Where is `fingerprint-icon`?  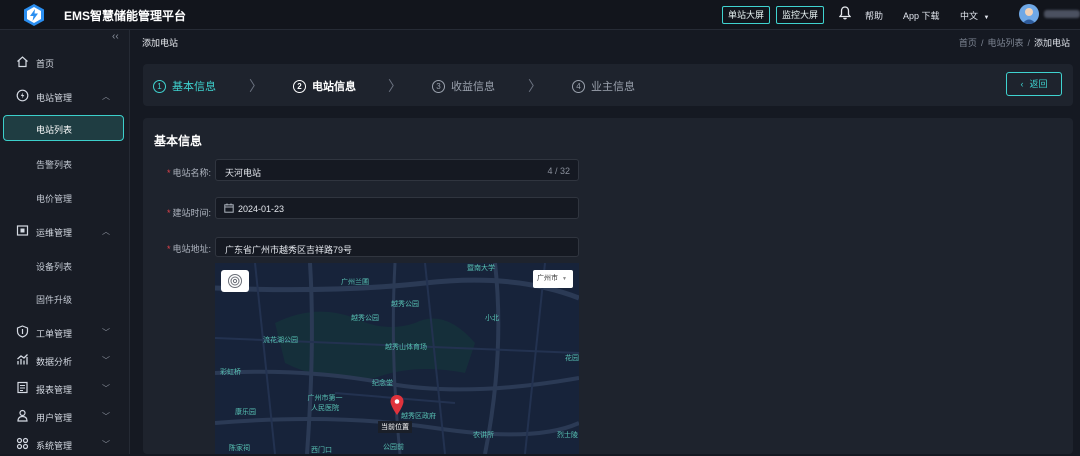 fingerprint-icon is located at coordinates (235, 281).